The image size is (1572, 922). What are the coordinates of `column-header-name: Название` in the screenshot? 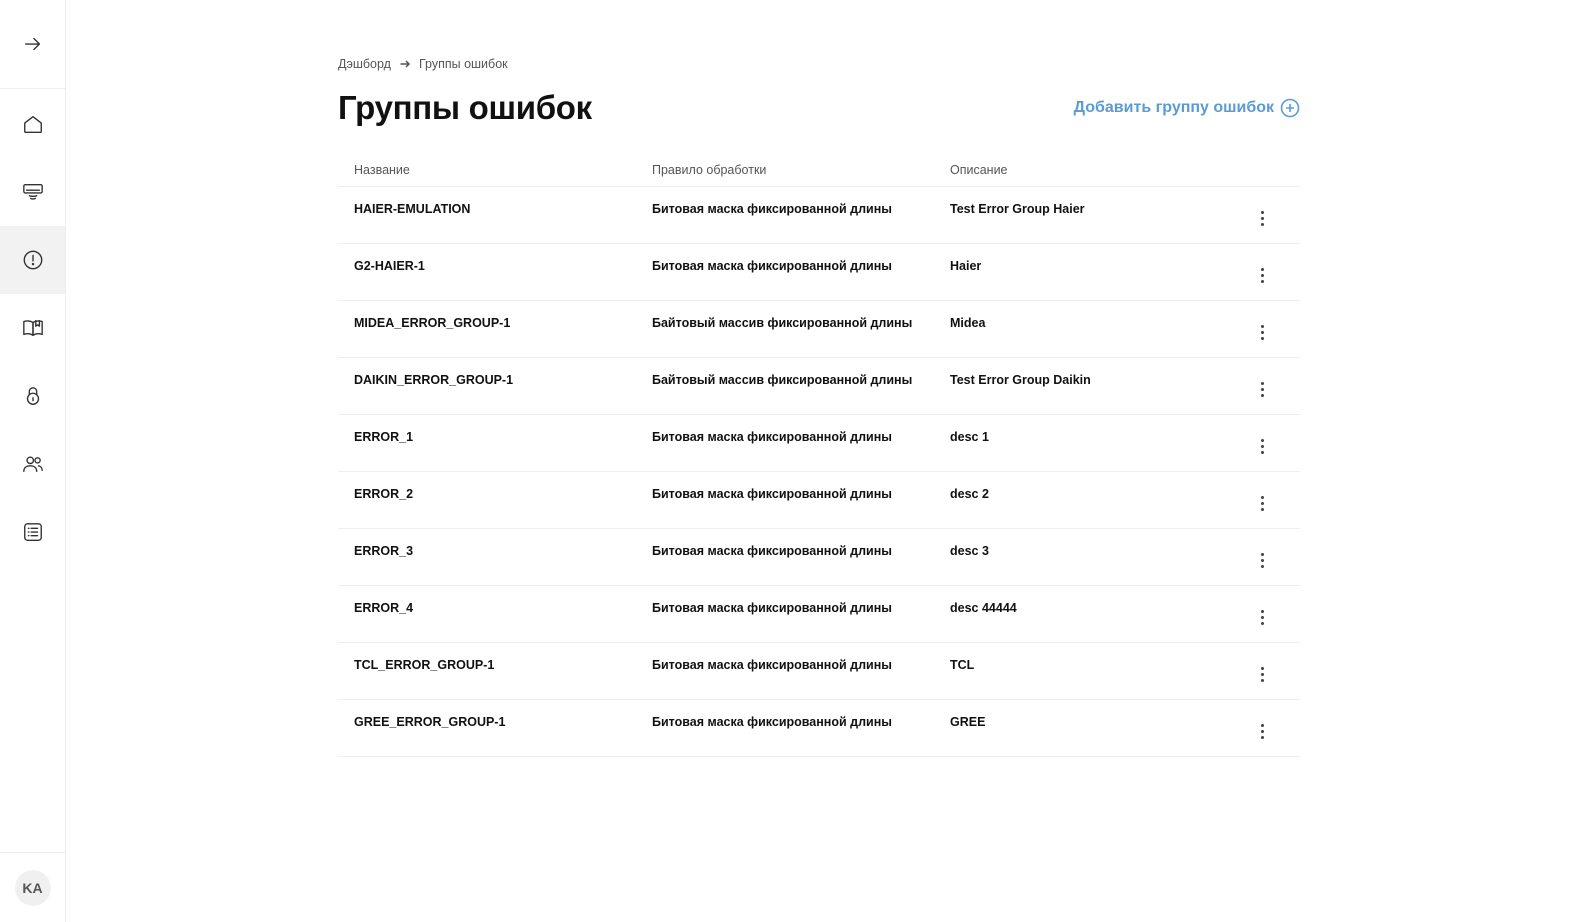 It's located at (487, 171).